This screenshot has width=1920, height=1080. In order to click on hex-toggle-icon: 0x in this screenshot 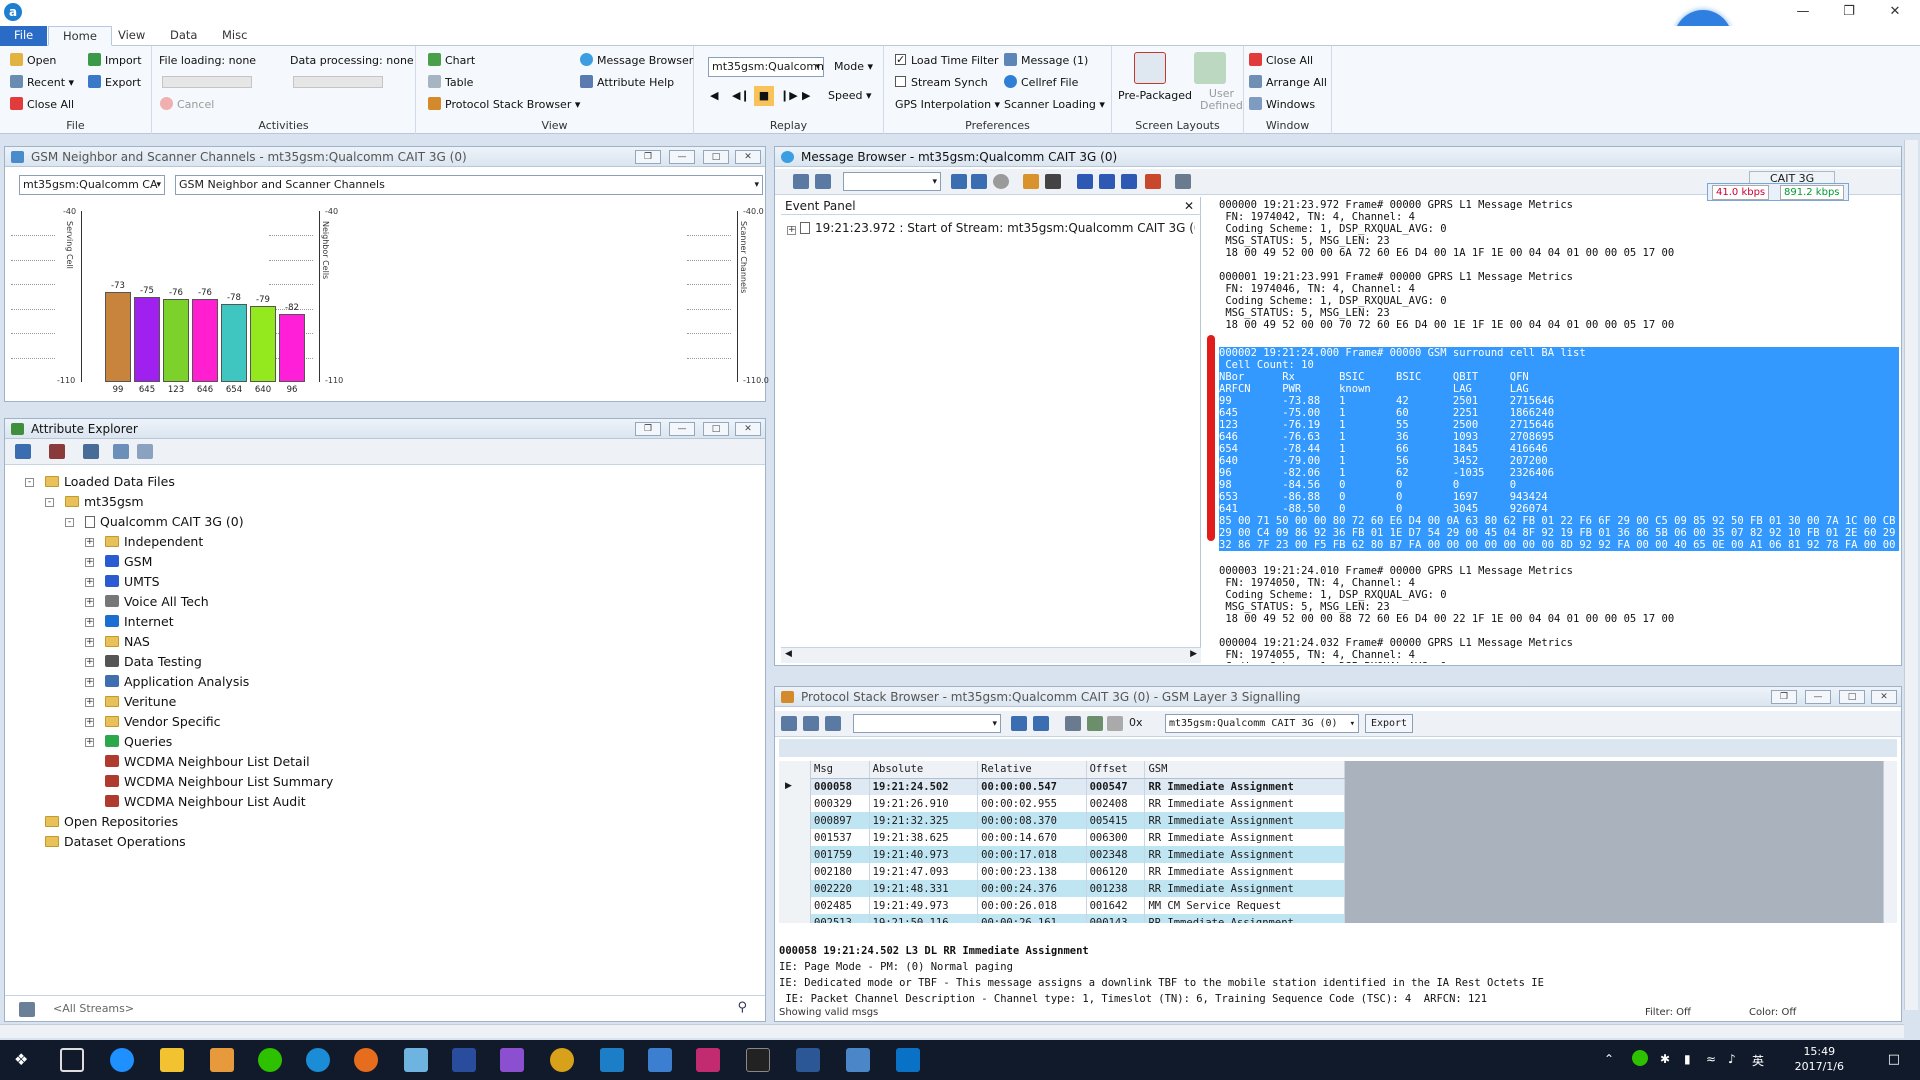, I will do `click(1136, 722)`.